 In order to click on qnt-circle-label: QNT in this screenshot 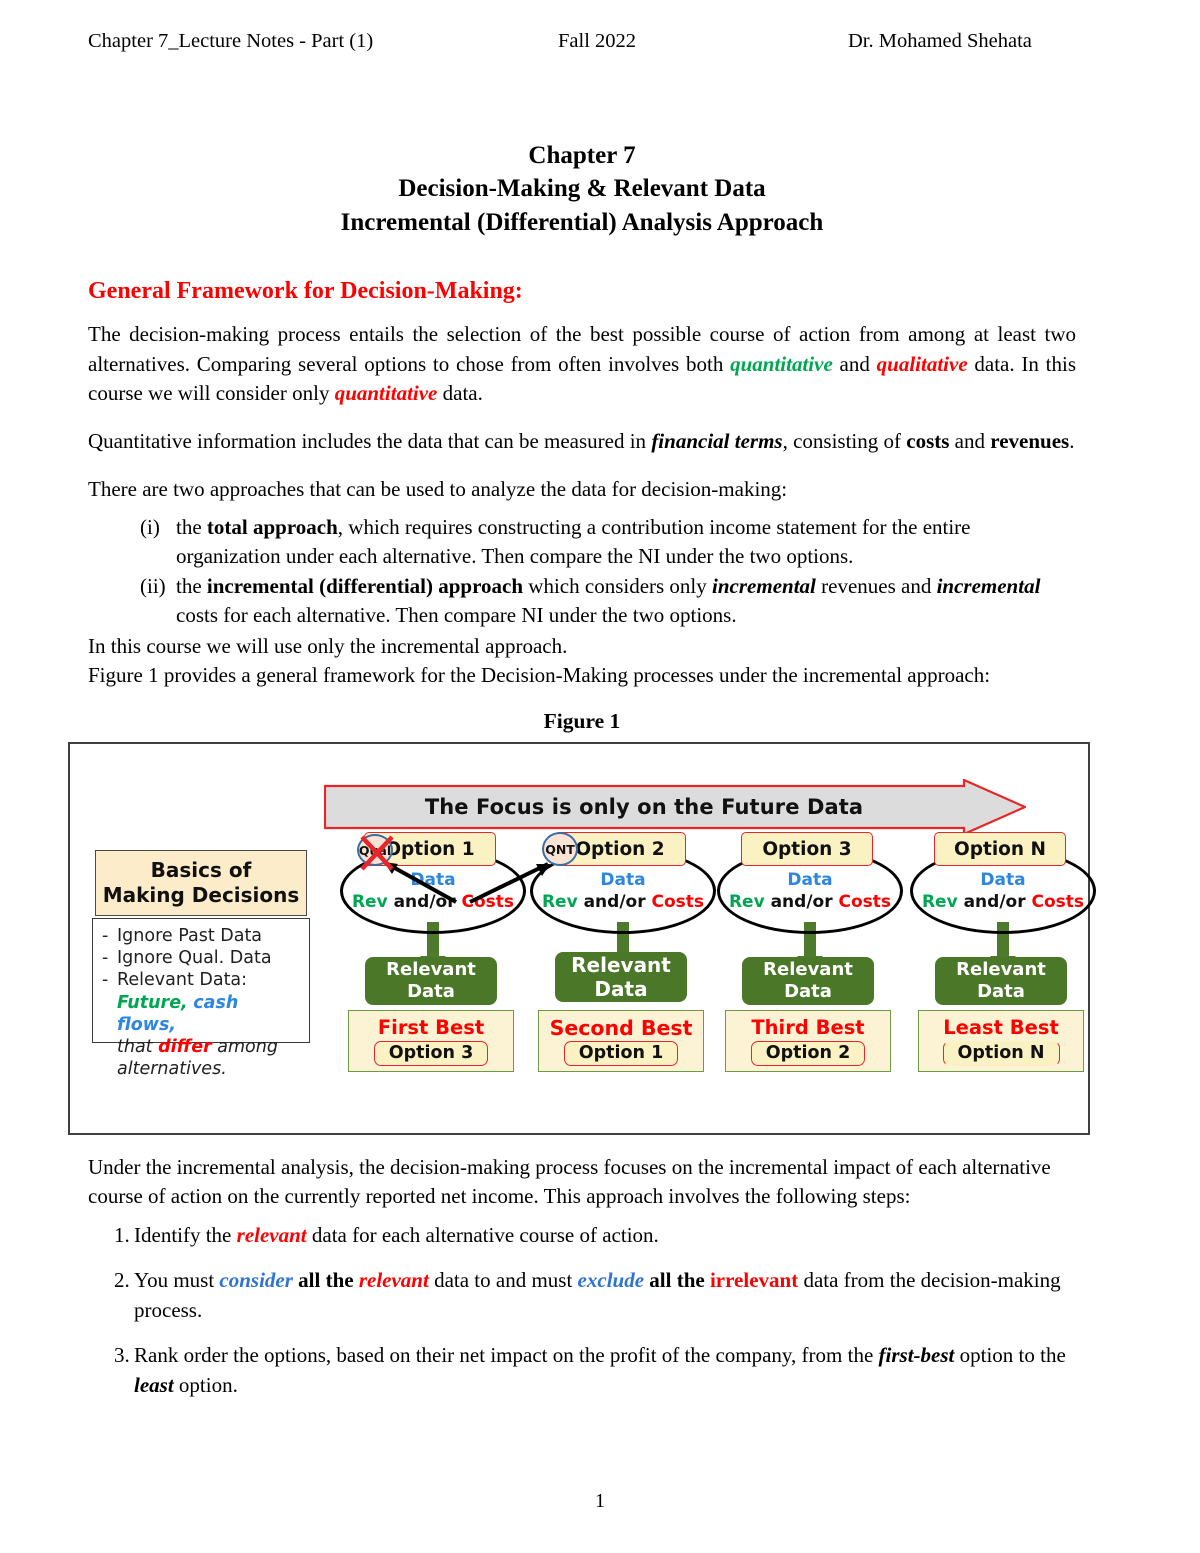, I will do `click(560, 849)`.